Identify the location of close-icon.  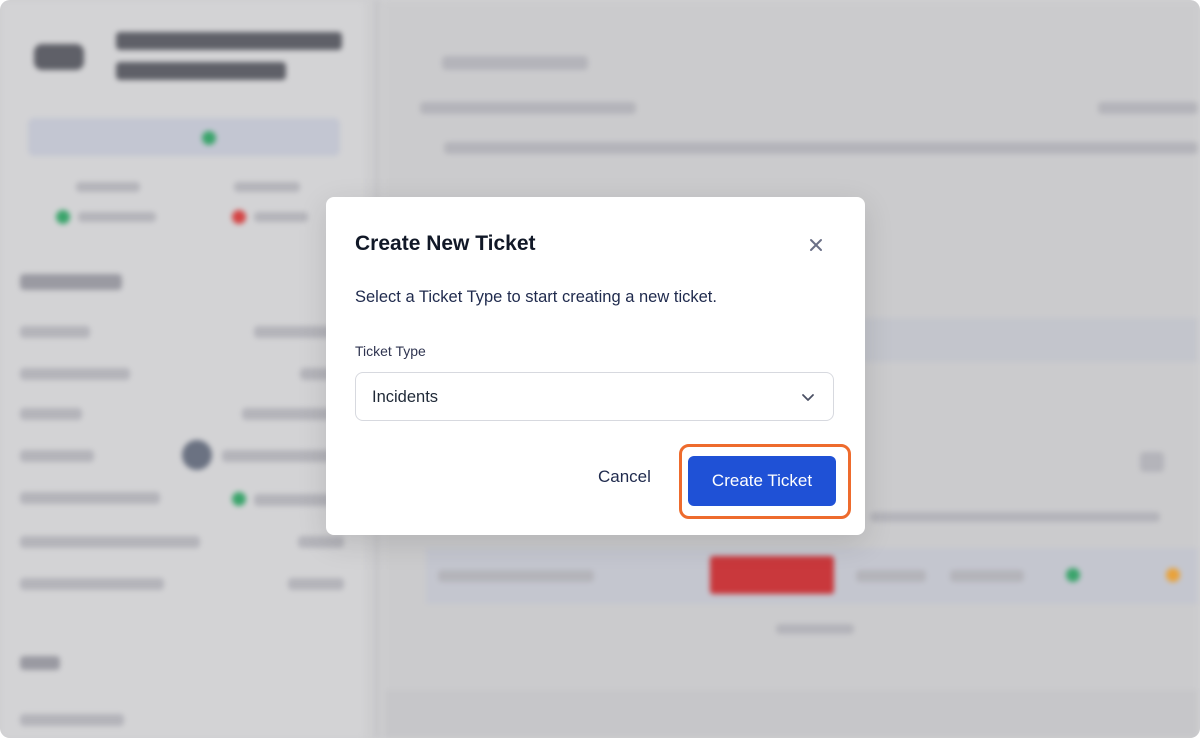
(816, 245).